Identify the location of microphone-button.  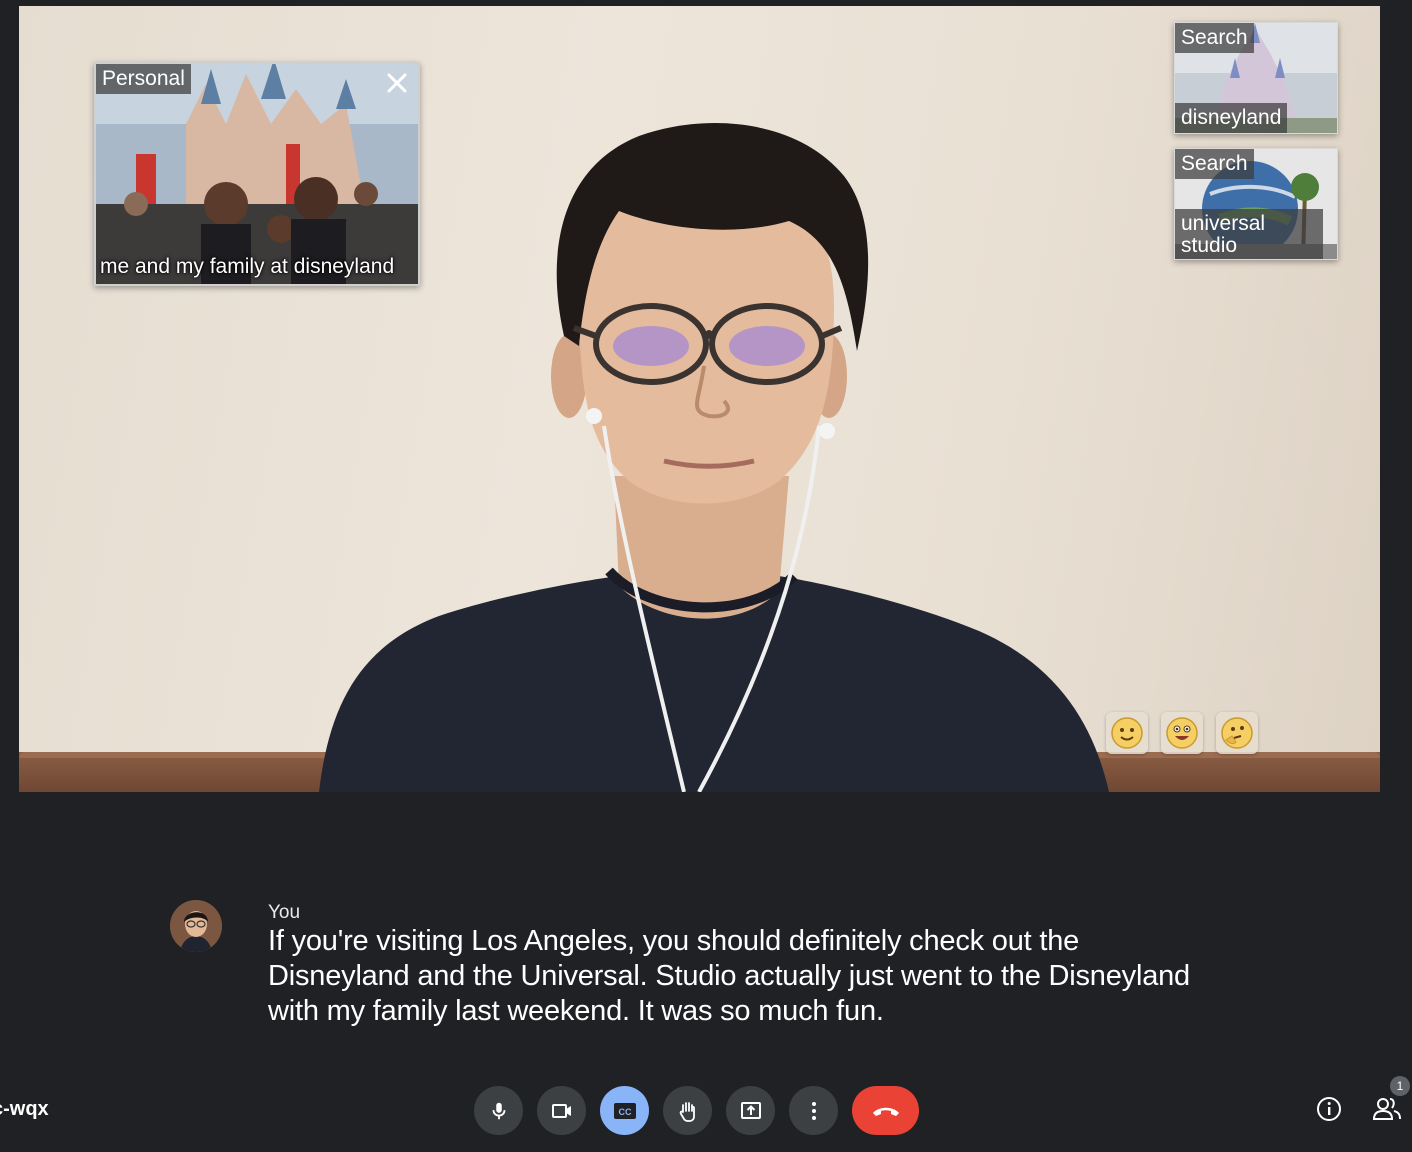
(498, 1110).